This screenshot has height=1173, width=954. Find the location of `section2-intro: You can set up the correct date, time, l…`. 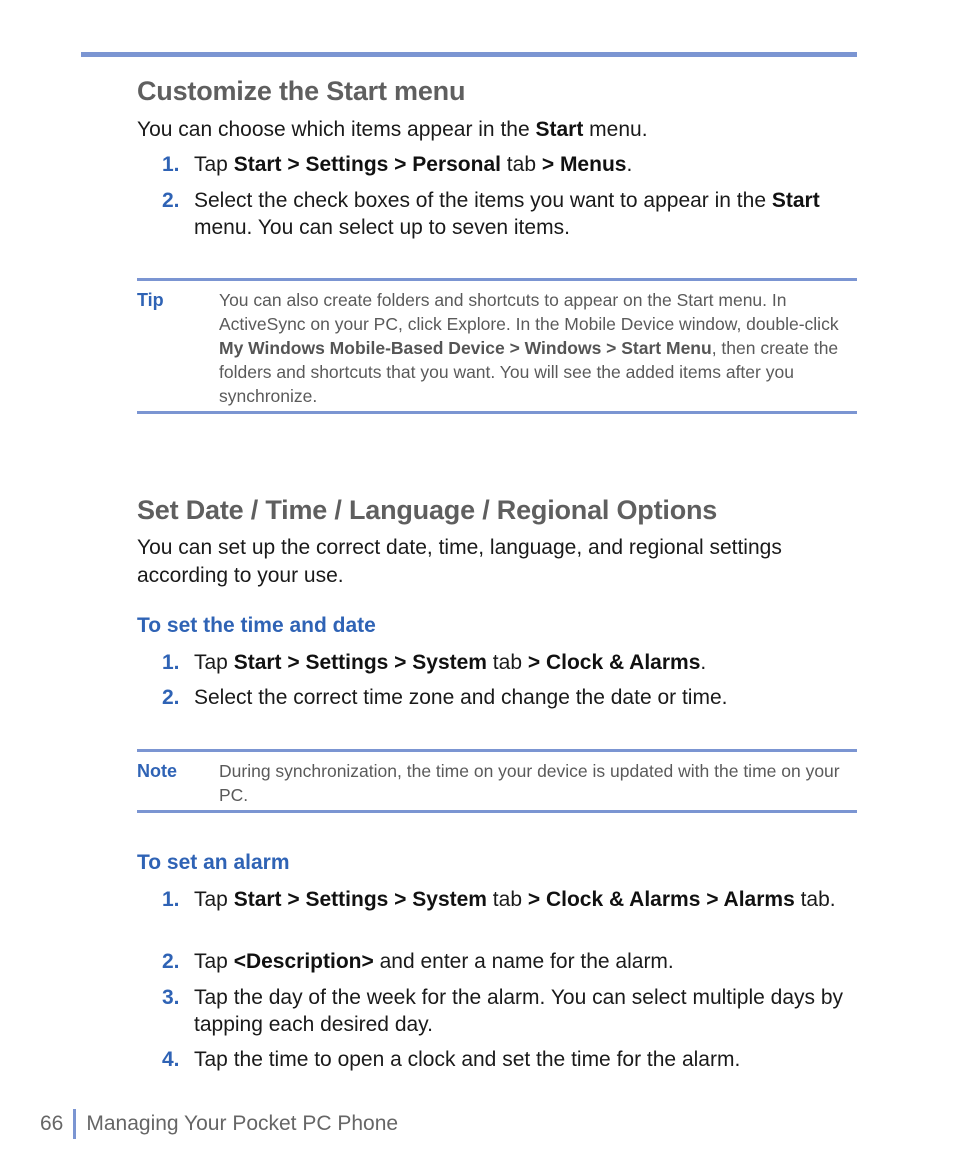

section2-intro: You can set up the correct date, time, l… is located at coordinates (459, 561).